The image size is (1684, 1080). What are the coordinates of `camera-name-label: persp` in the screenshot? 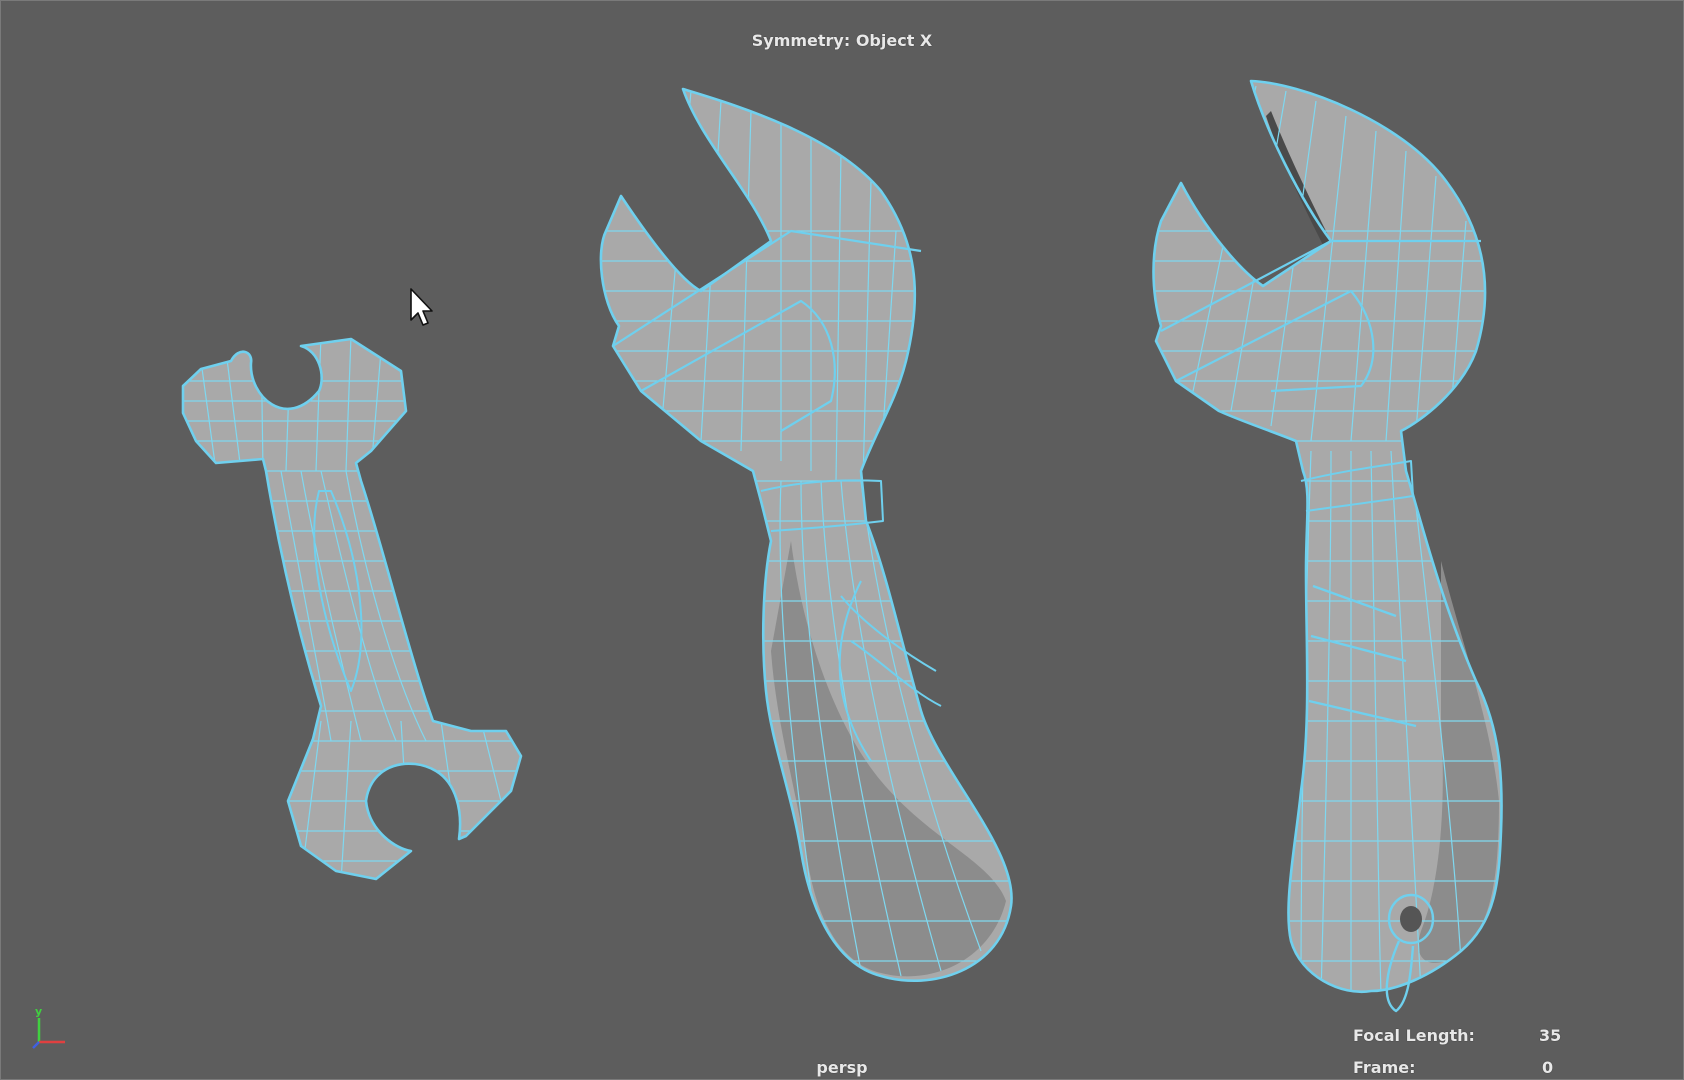 It's located at (842, 1067).